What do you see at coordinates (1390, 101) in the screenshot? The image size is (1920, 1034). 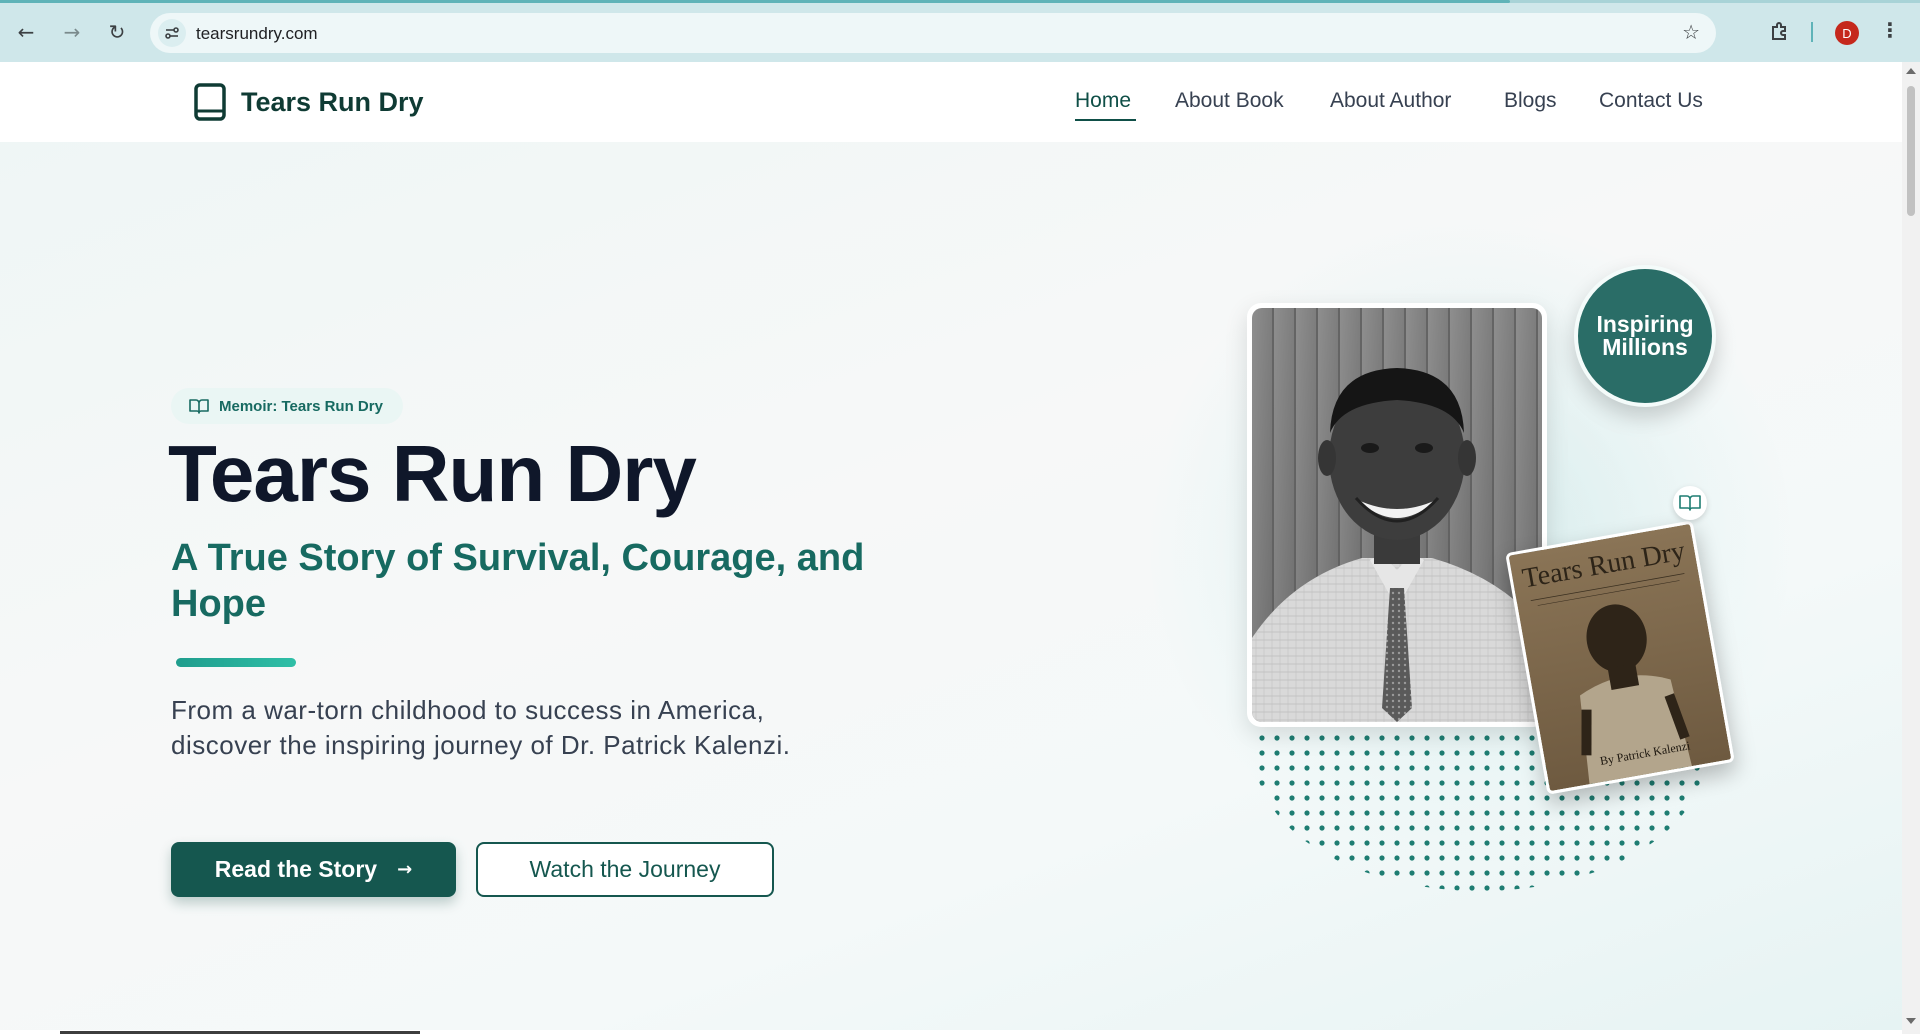 I see `nav-about-author: About Author` at bounding box center [1390, 101].